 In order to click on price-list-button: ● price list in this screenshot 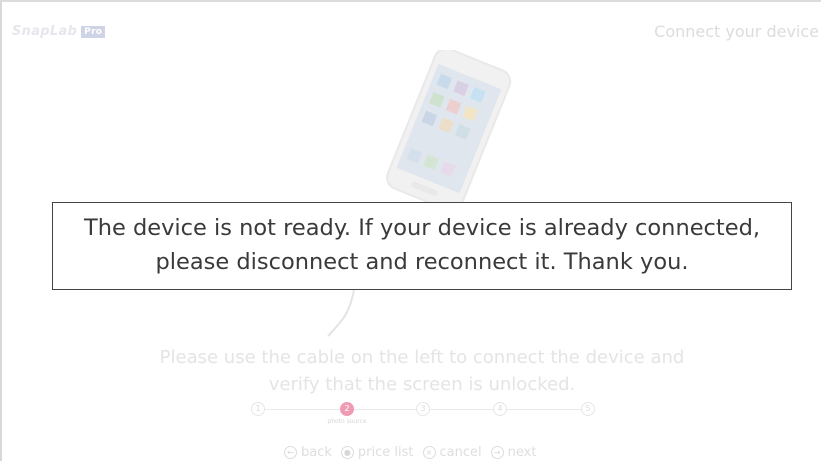, I will do `click(377, 452)`.